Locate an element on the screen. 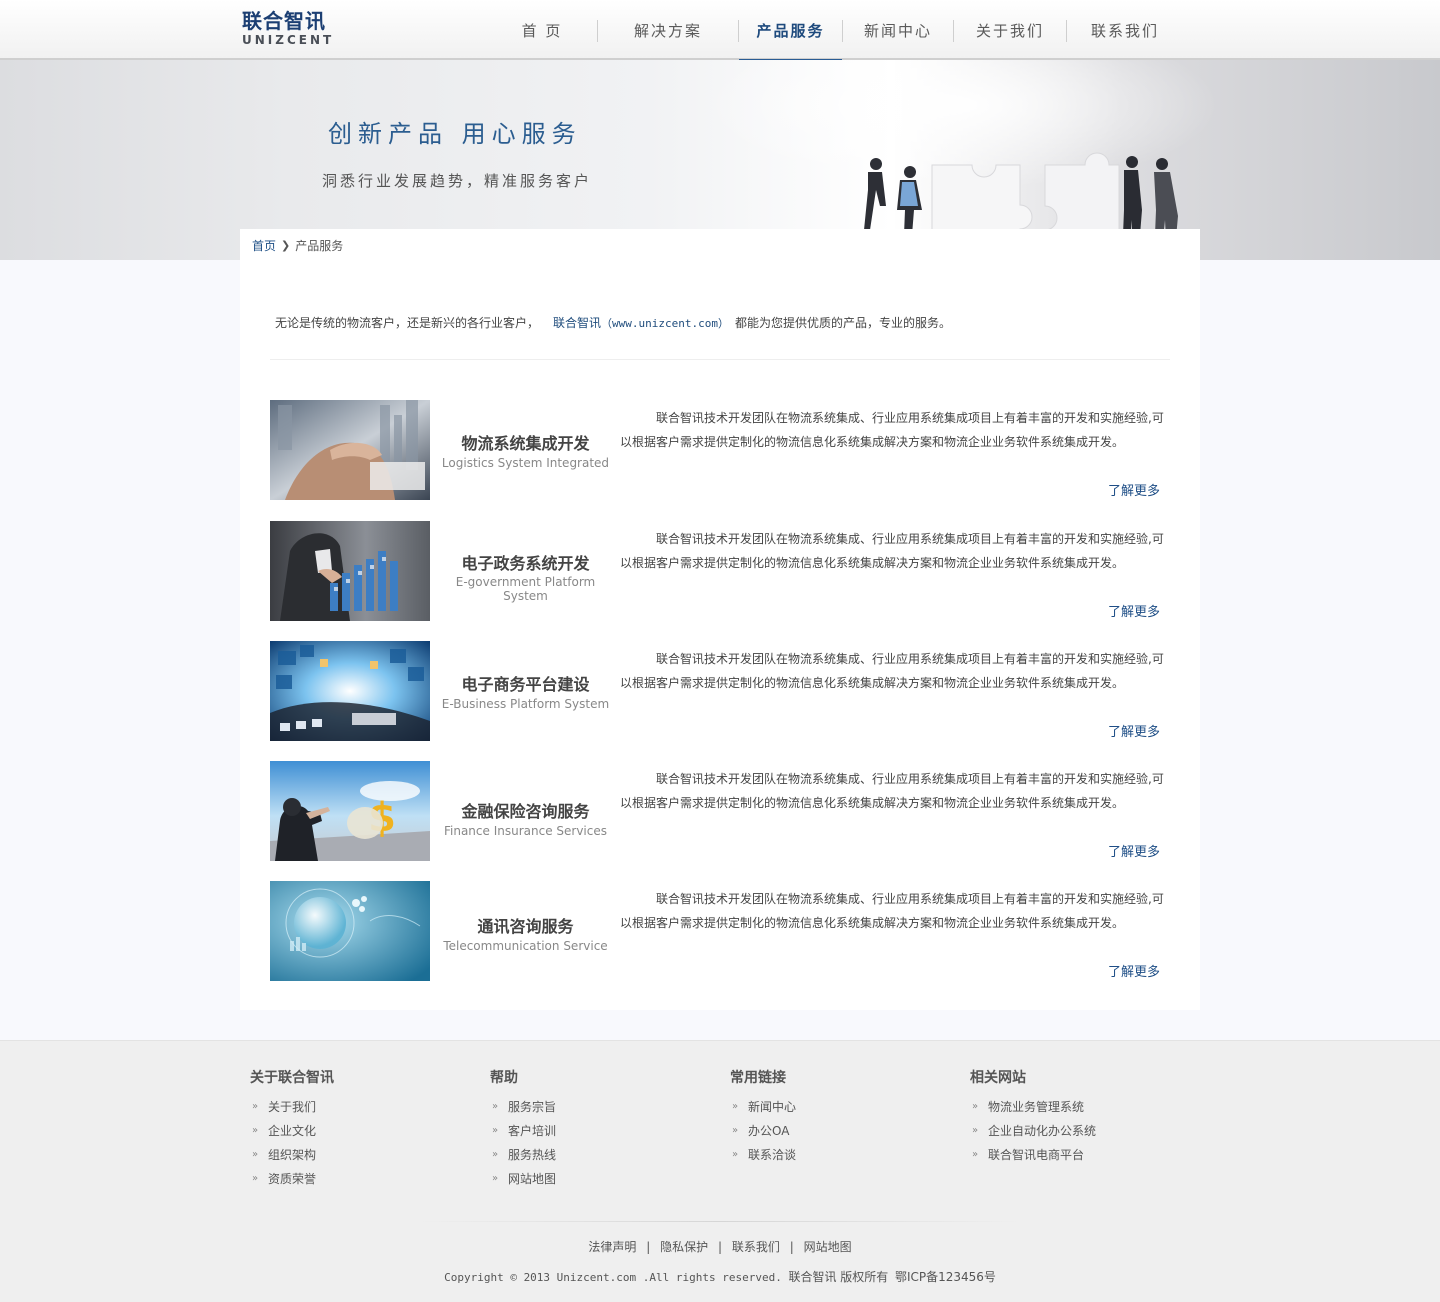 This screenshot has height=1302, width=1440. privacy-link: 隐私保护 is located at coordinates (684, 1247).